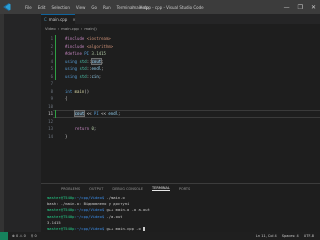 This screenshot has width=320, height=240. Describe the element at coordinates (66, 136) in the screenshot. I see `code-token: }` at that location.